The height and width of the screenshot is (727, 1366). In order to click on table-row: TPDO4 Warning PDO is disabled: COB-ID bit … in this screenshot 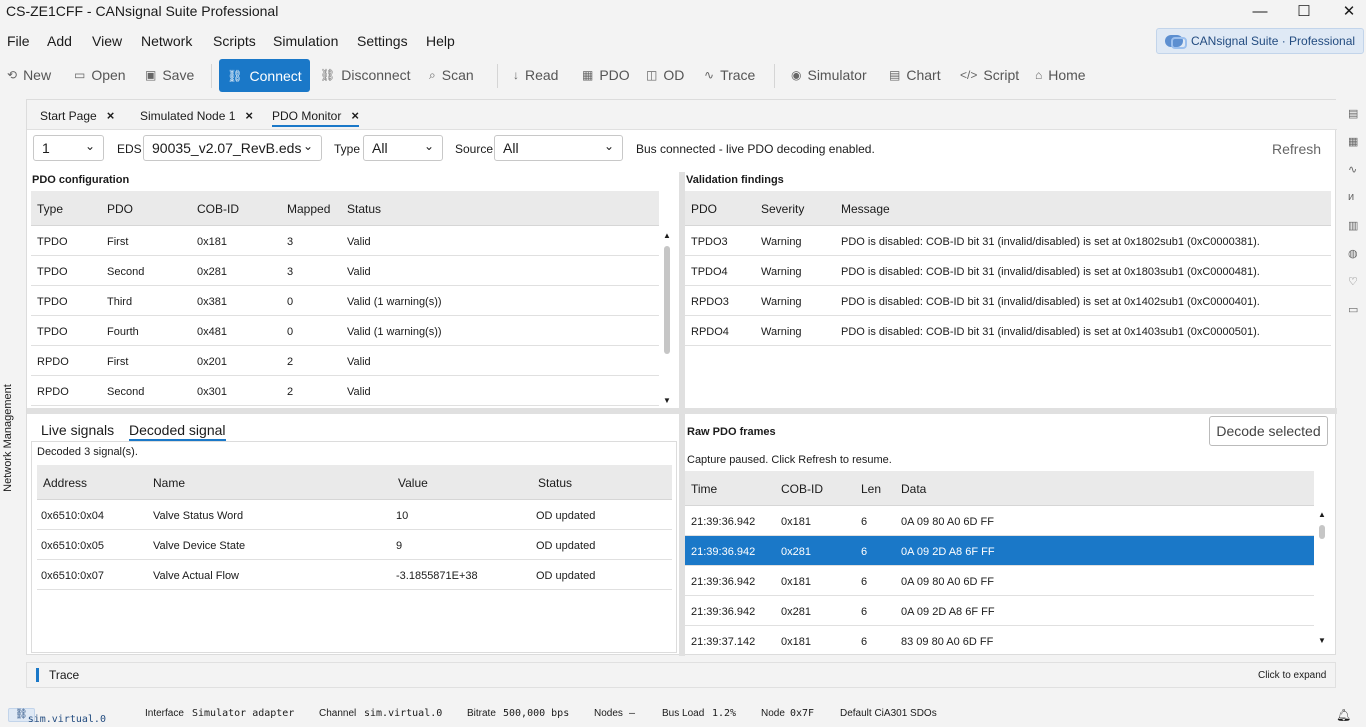, I will do `click(1008, 271)`.